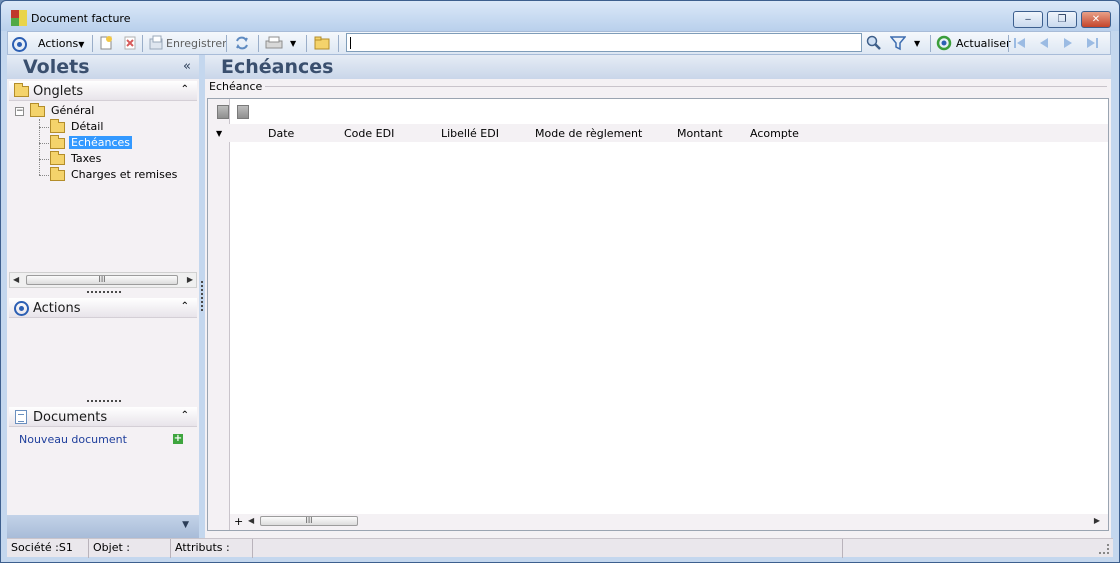 This screenshot has height=563, width=1120. What do you see at coordinates (103, 67) in the screenshot?
I see `left-pane-header: Volets «` at bounding box center [103, 67].